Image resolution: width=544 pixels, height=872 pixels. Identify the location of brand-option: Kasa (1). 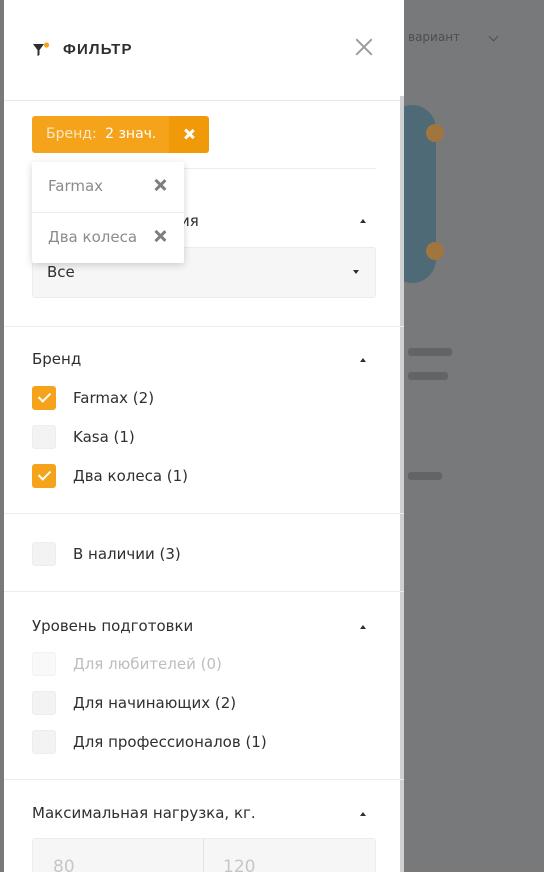
(83, 437).